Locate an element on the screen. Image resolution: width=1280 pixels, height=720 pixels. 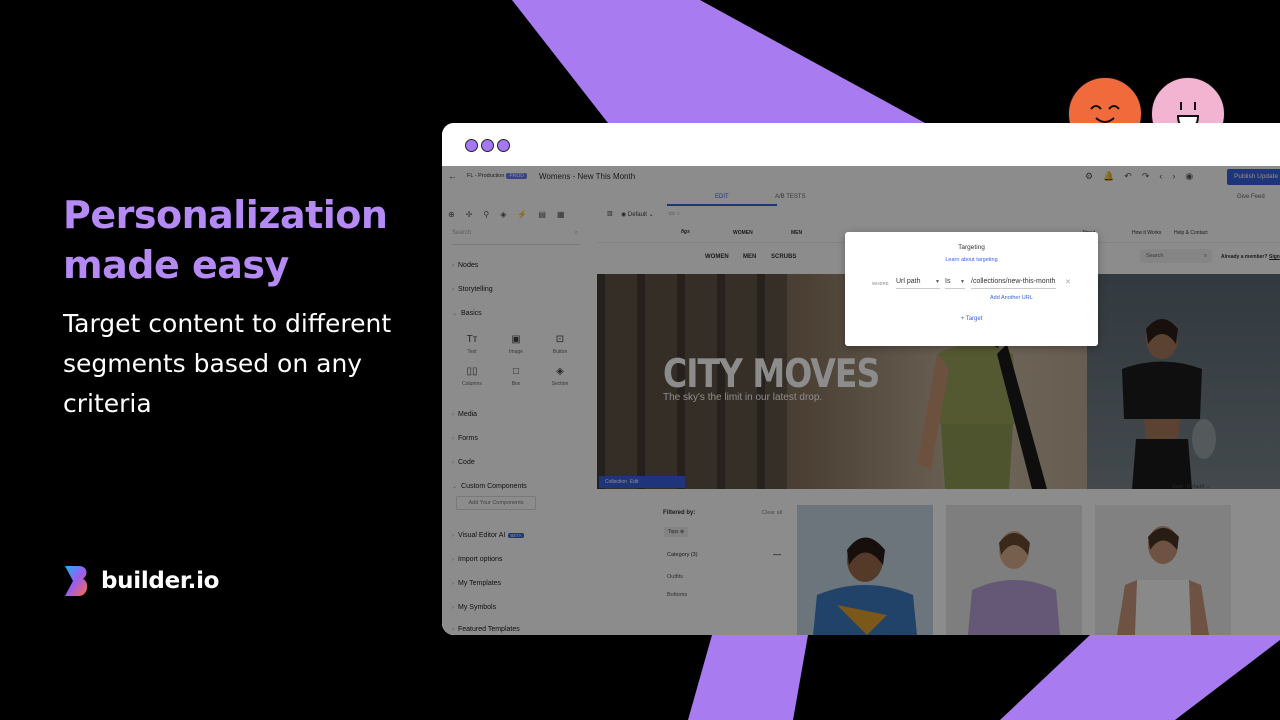
targeting-title: Targeting is located at coordinates (971, 247).